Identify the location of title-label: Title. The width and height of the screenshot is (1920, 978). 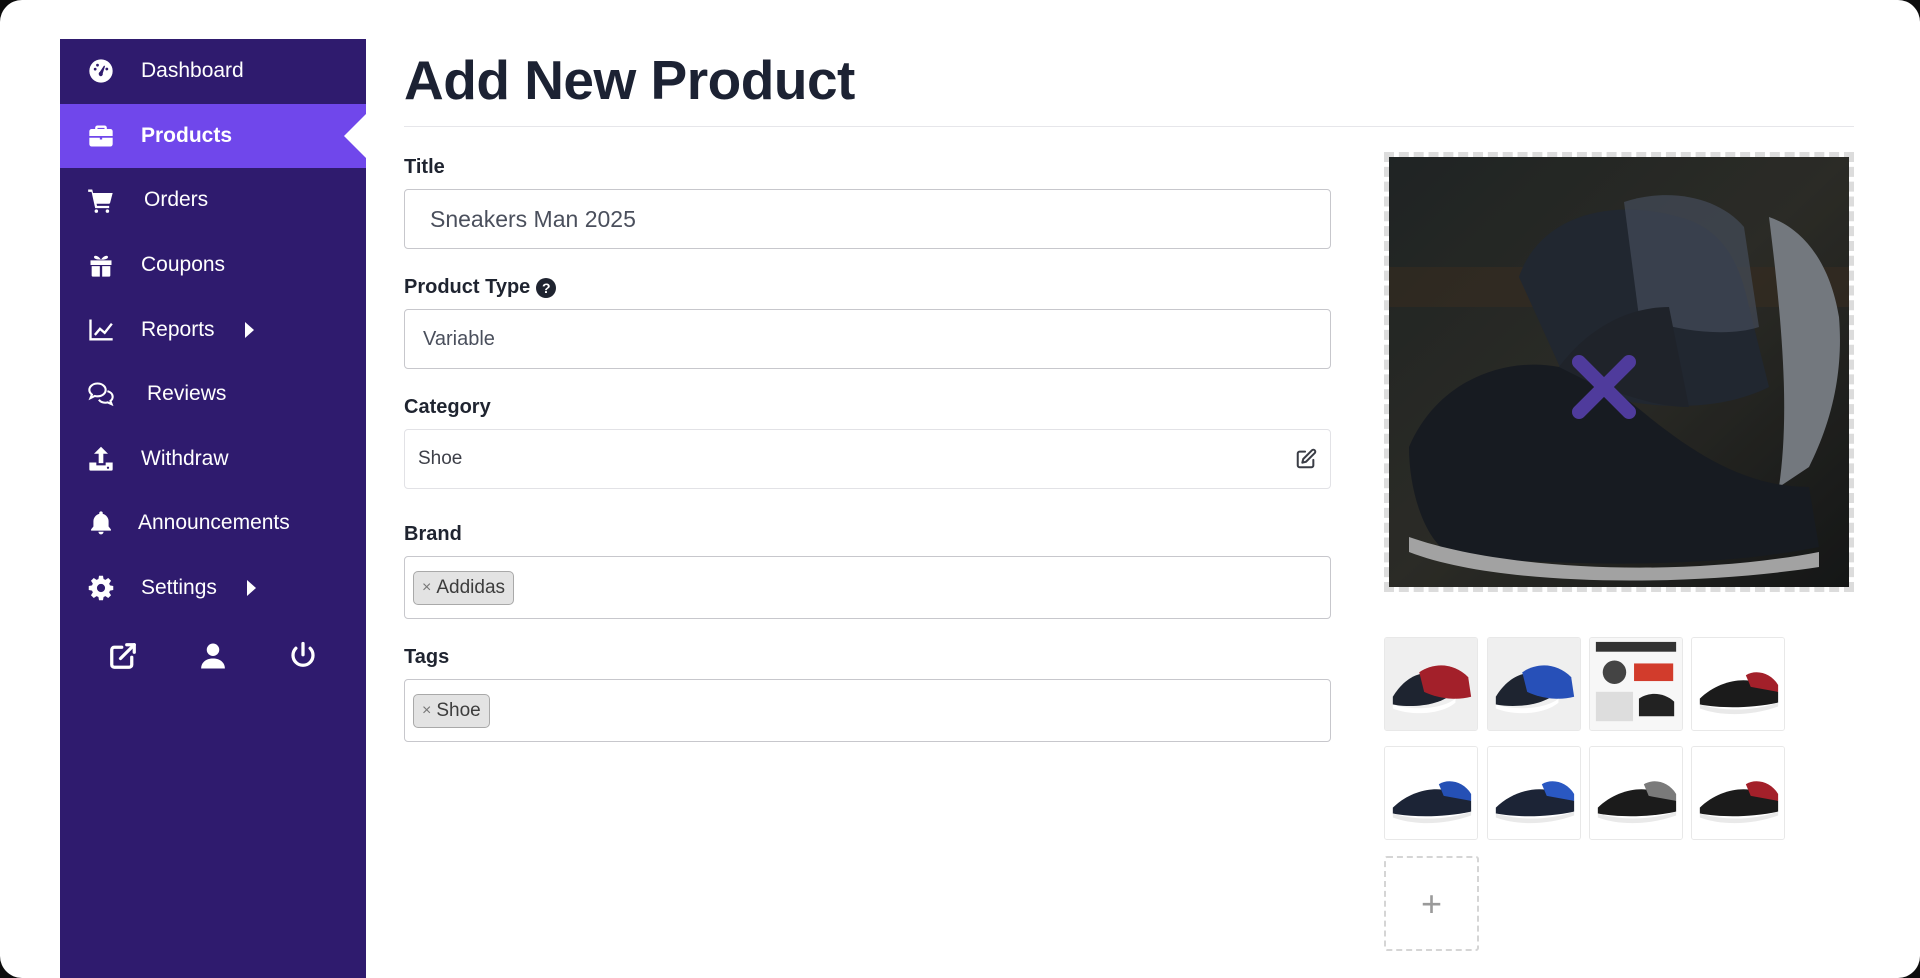
(424, 167).